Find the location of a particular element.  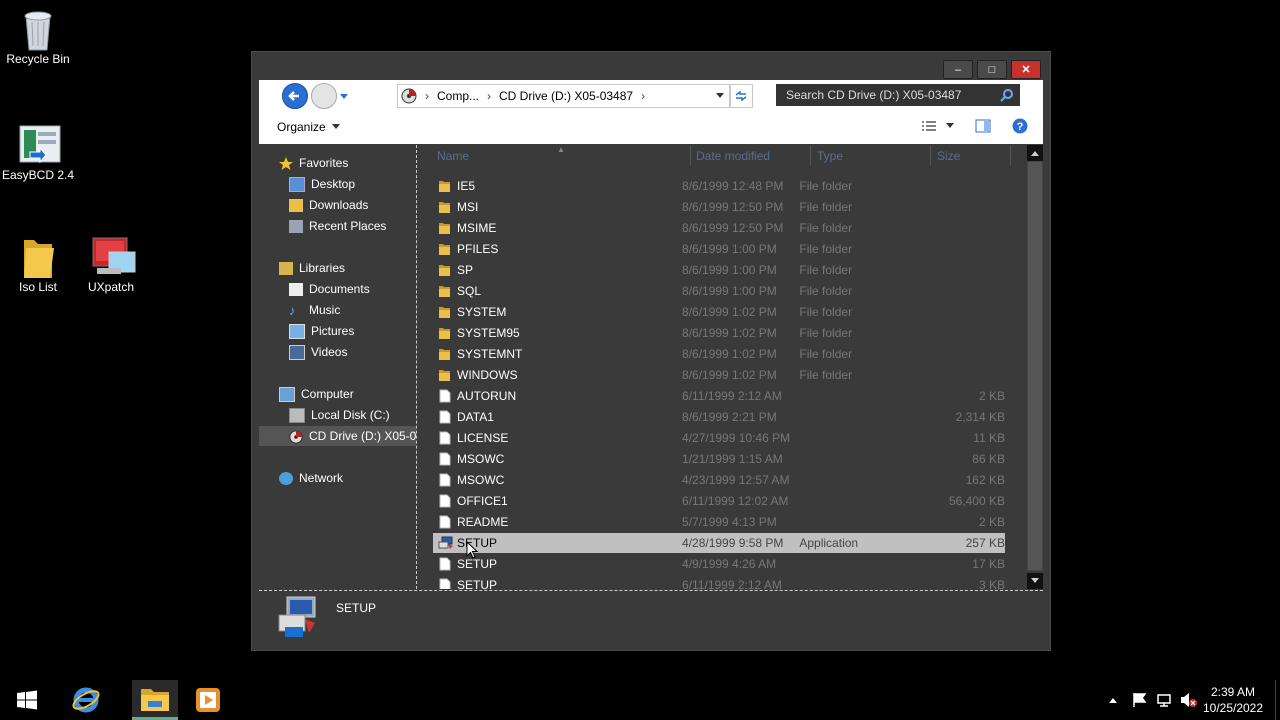

file-row: README 5/7/1999 4:13 PM 2 KB is located at coordinates (719, 522).